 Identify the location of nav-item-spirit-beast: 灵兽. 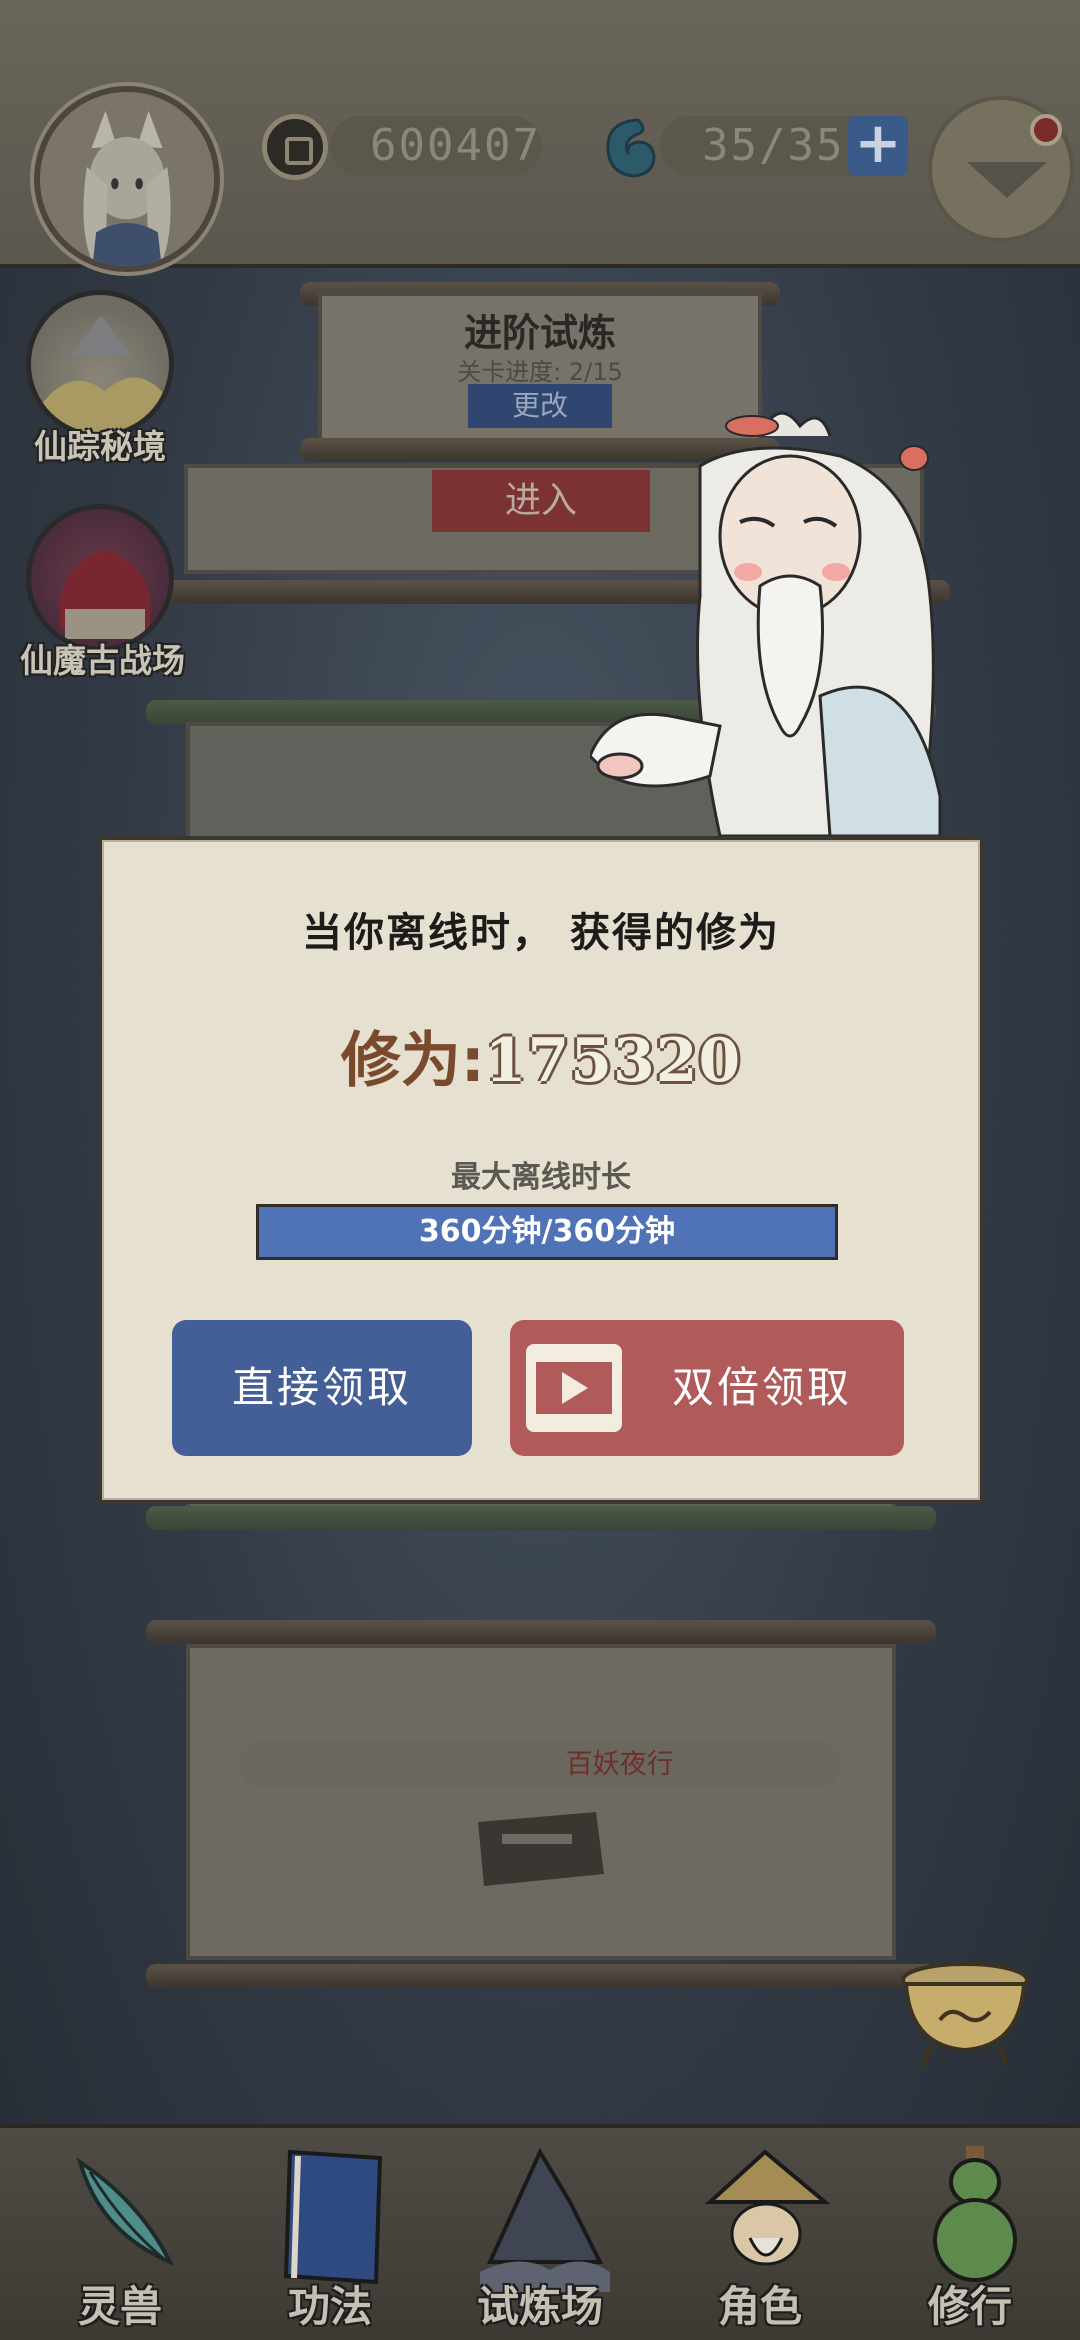
(120, 2234).